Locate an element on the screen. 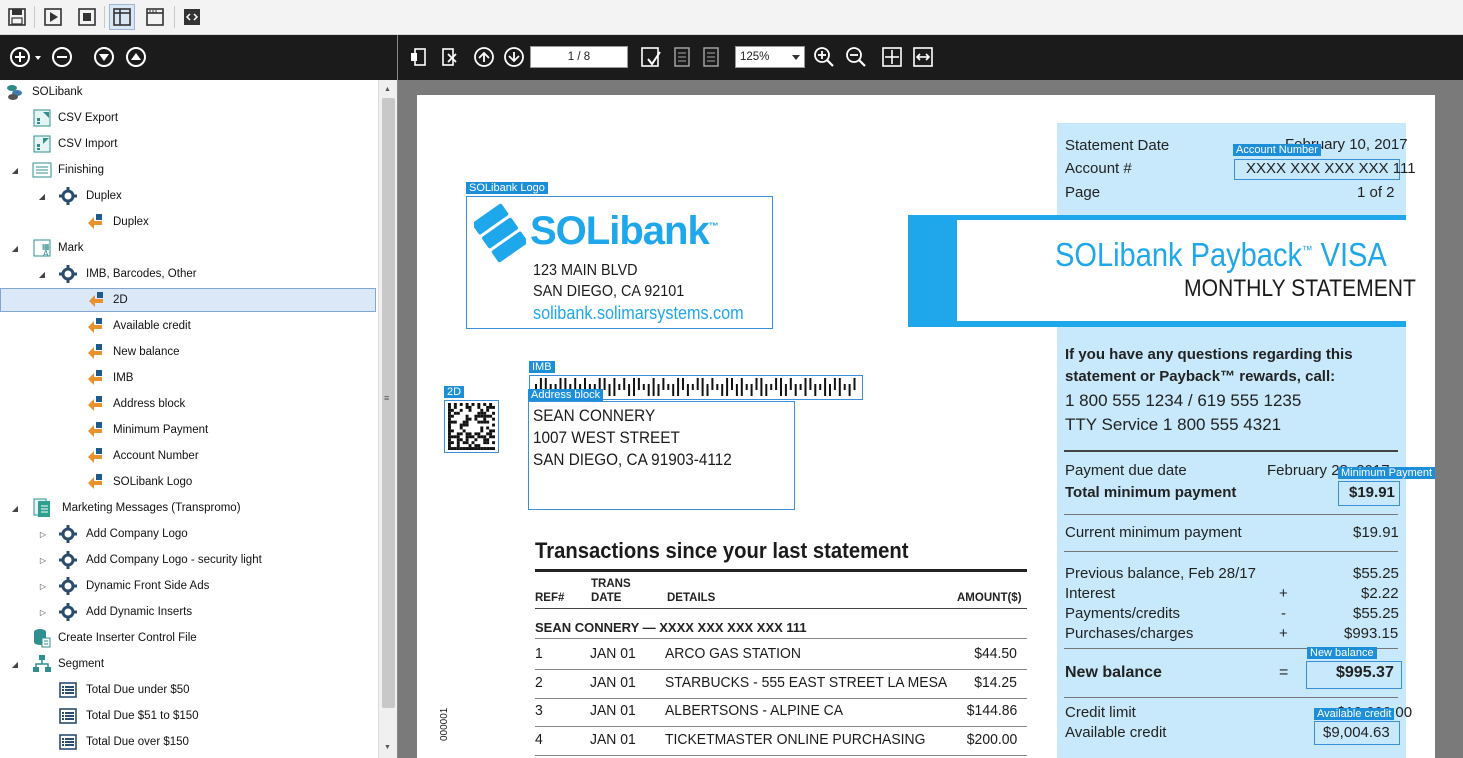 The height and width of the screenshot is (758, 1463). previous-item-icon is located at coordinates (682, 57).